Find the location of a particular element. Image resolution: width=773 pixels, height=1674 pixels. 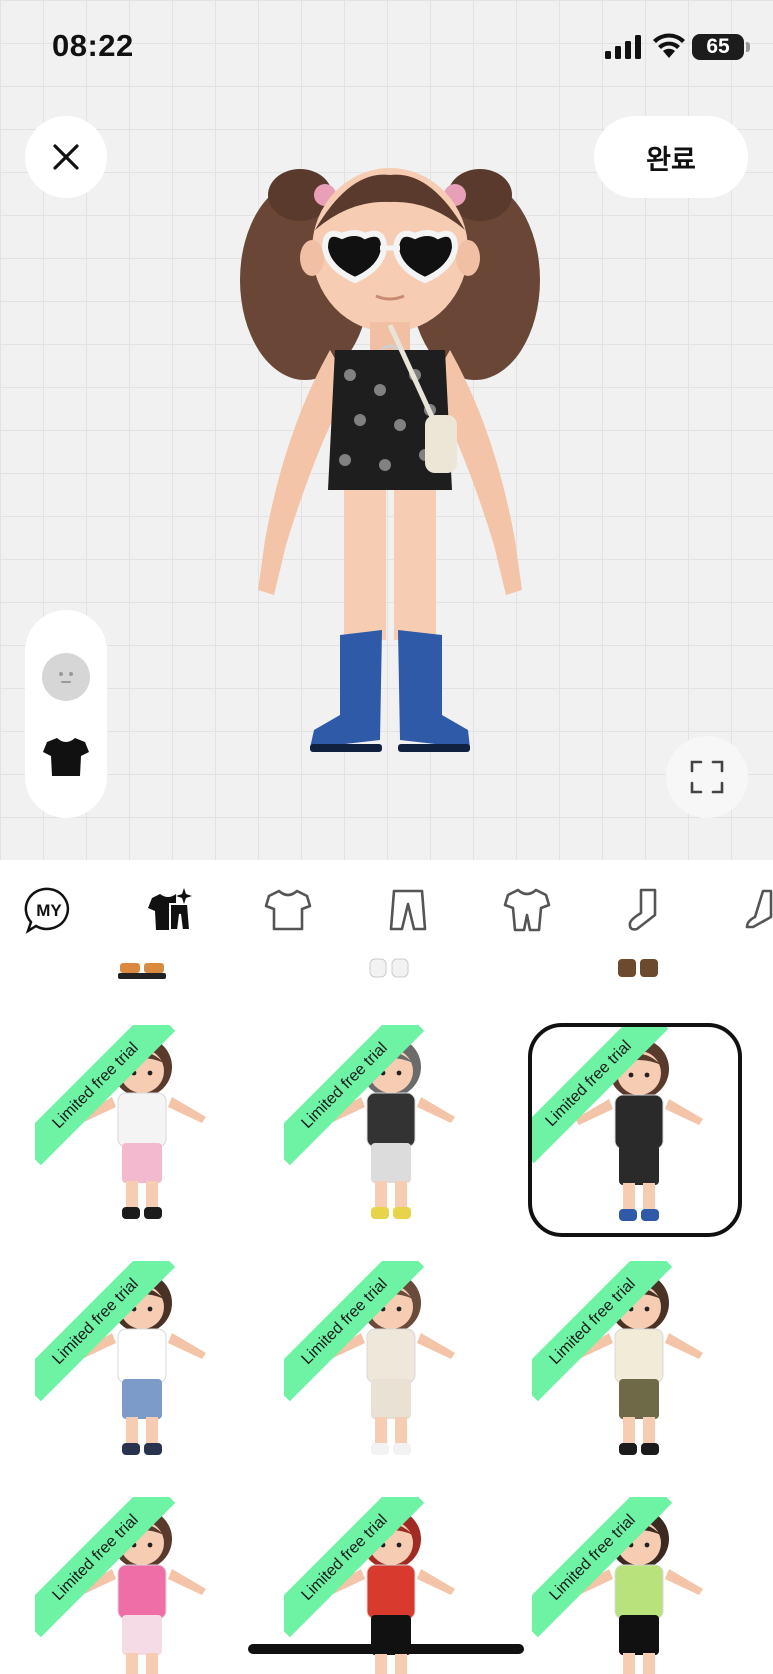

tab-onepiece is located at coordinates (527, 910).